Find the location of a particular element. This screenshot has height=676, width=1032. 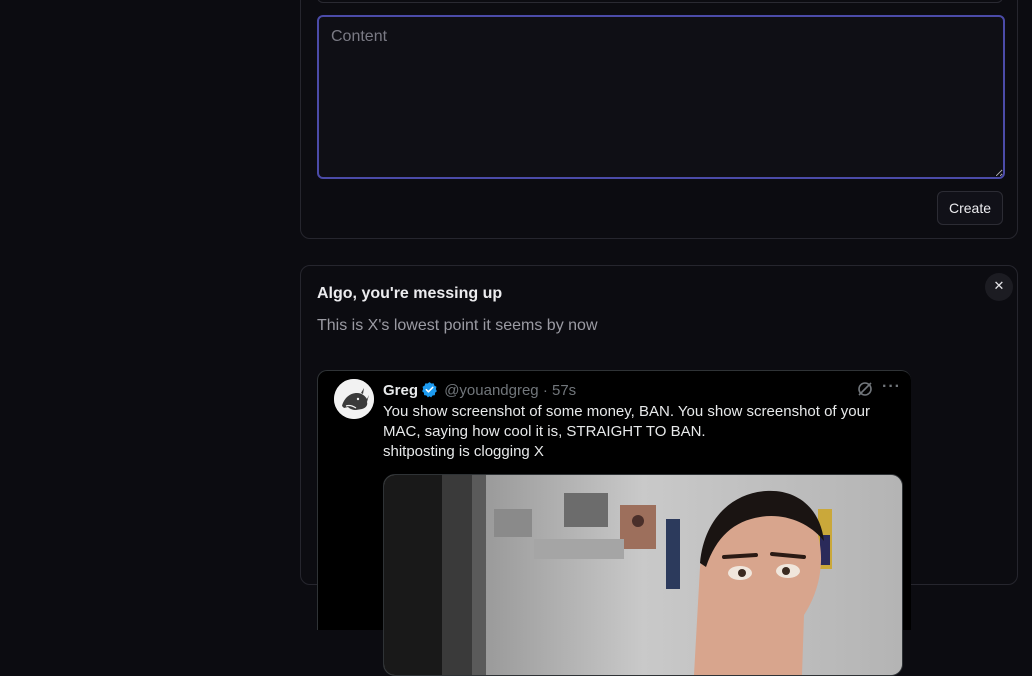

tweet-header: Greg @youandgreg · 57s is located at coordinates (479, 391).